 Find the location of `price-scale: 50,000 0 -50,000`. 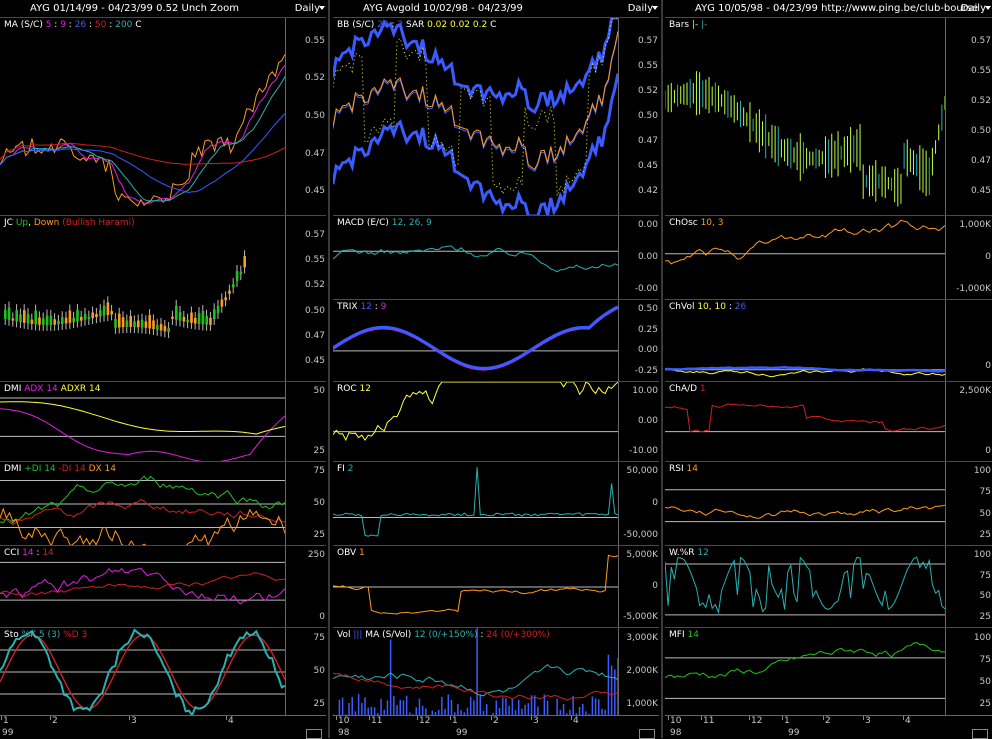

price-scale: 50,000 0 -50,000 is located at coordinates (639, 504).